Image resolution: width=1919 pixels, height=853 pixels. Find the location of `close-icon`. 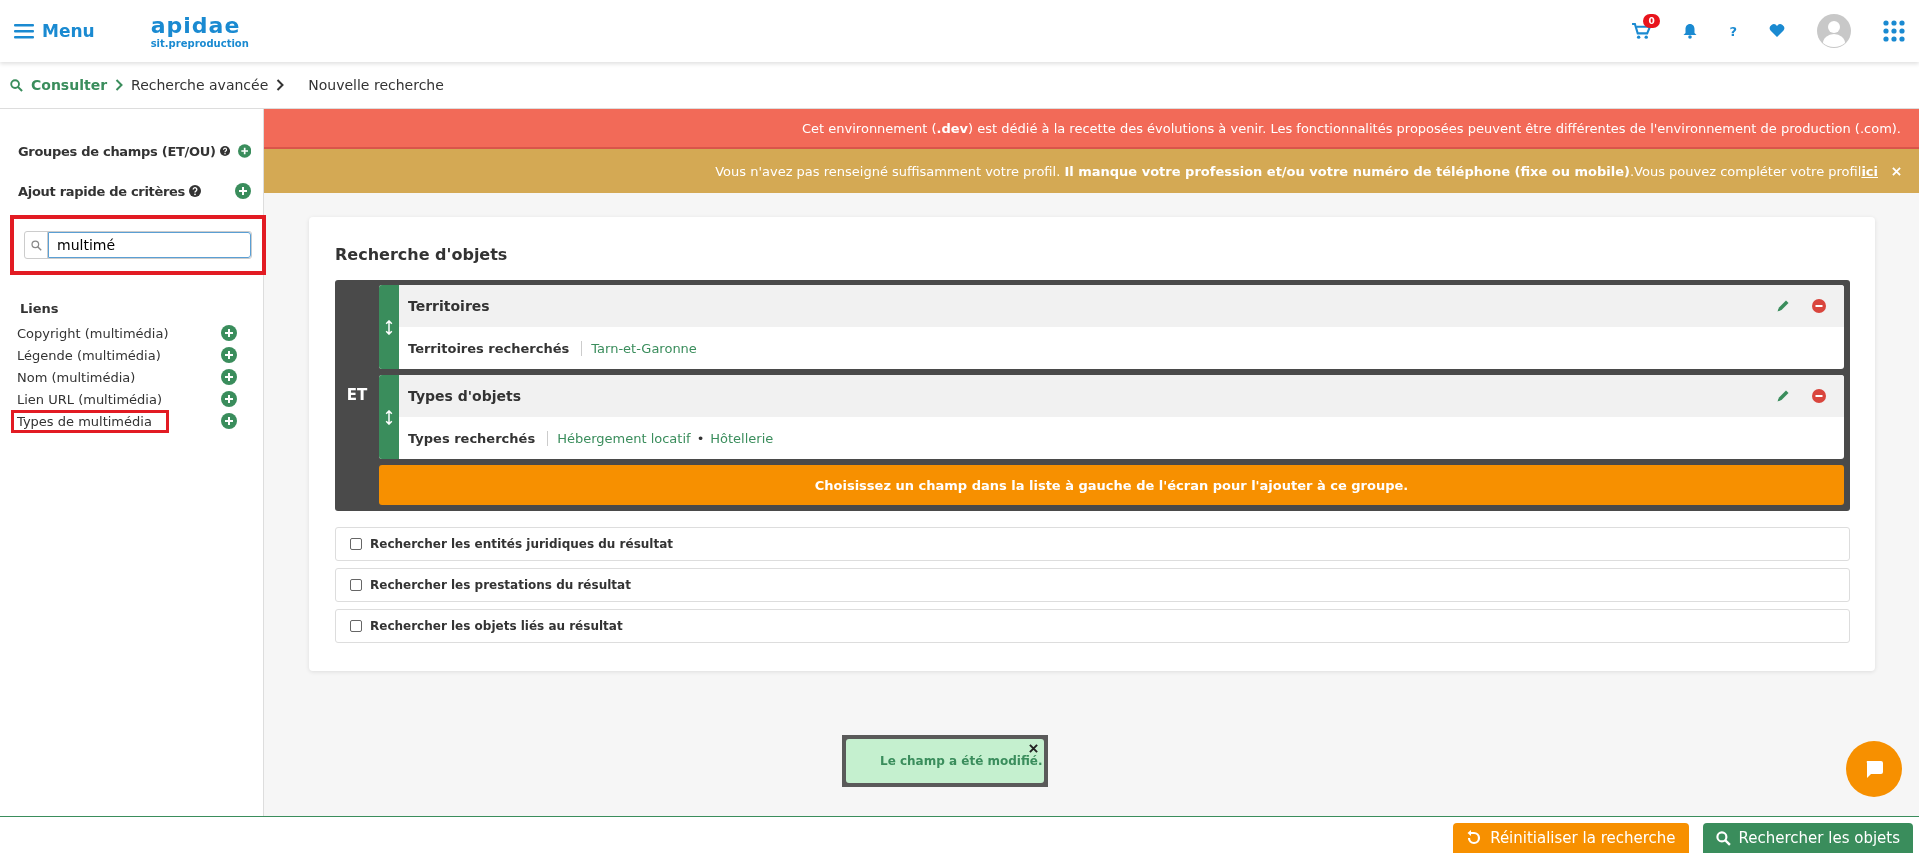

close-icon is located at coordinates (1033, 748).